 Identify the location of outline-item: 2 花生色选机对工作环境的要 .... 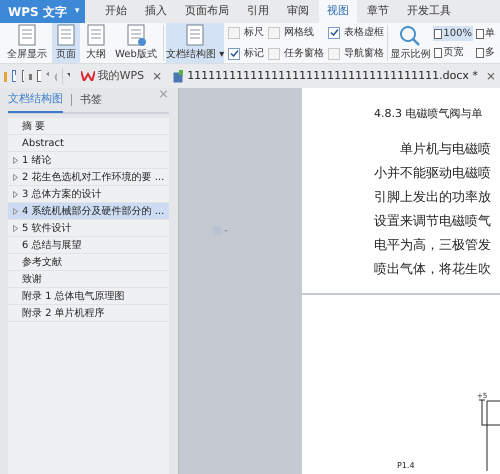
(88, 177).